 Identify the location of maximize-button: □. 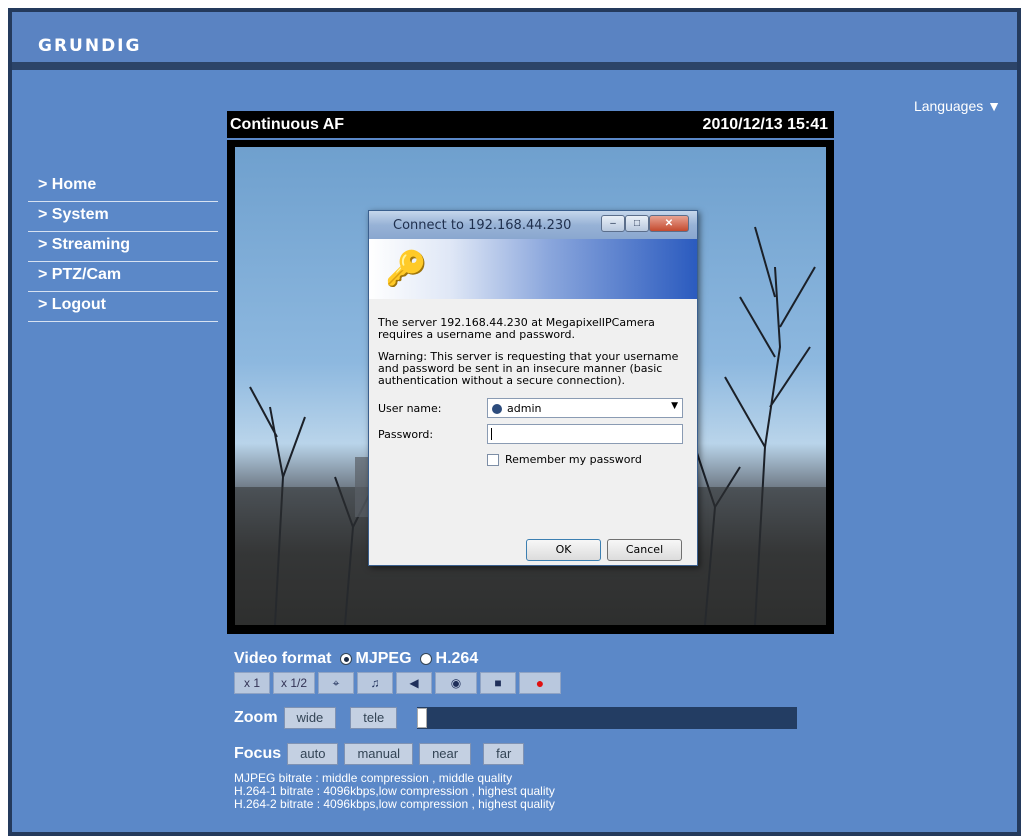
(637, 223).